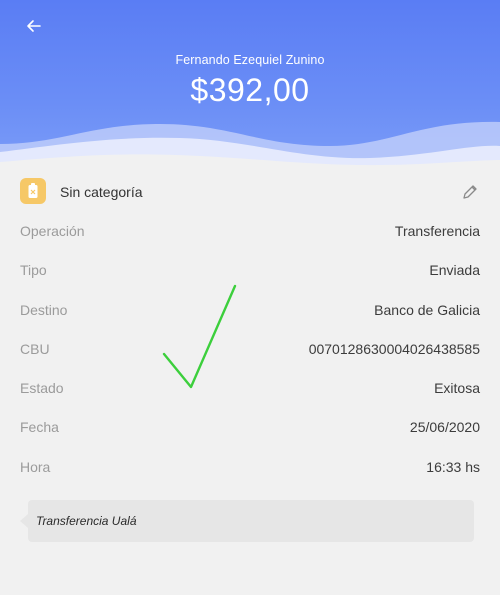  Describe the element at coordinates (44, 310) in the screenshot. I see `detail-label: Destino` at that location.